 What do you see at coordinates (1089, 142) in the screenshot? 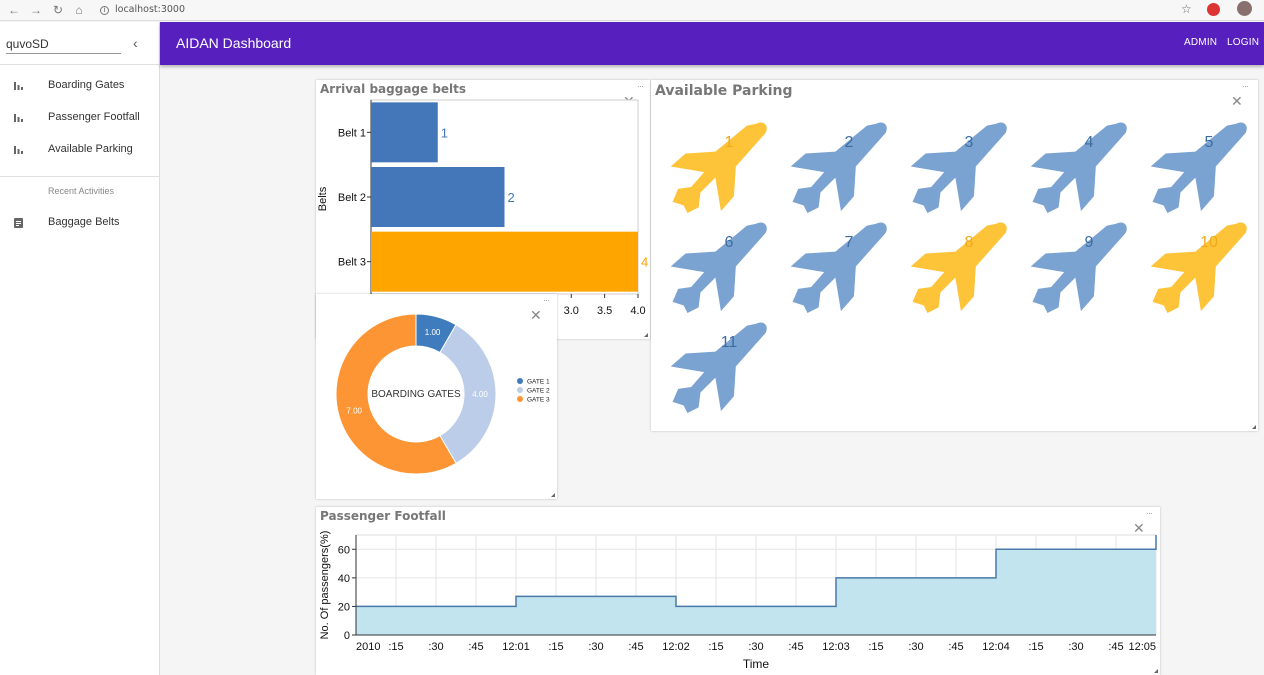
I see `parking-spot-label: 4` at bounding box center [1089, 142].